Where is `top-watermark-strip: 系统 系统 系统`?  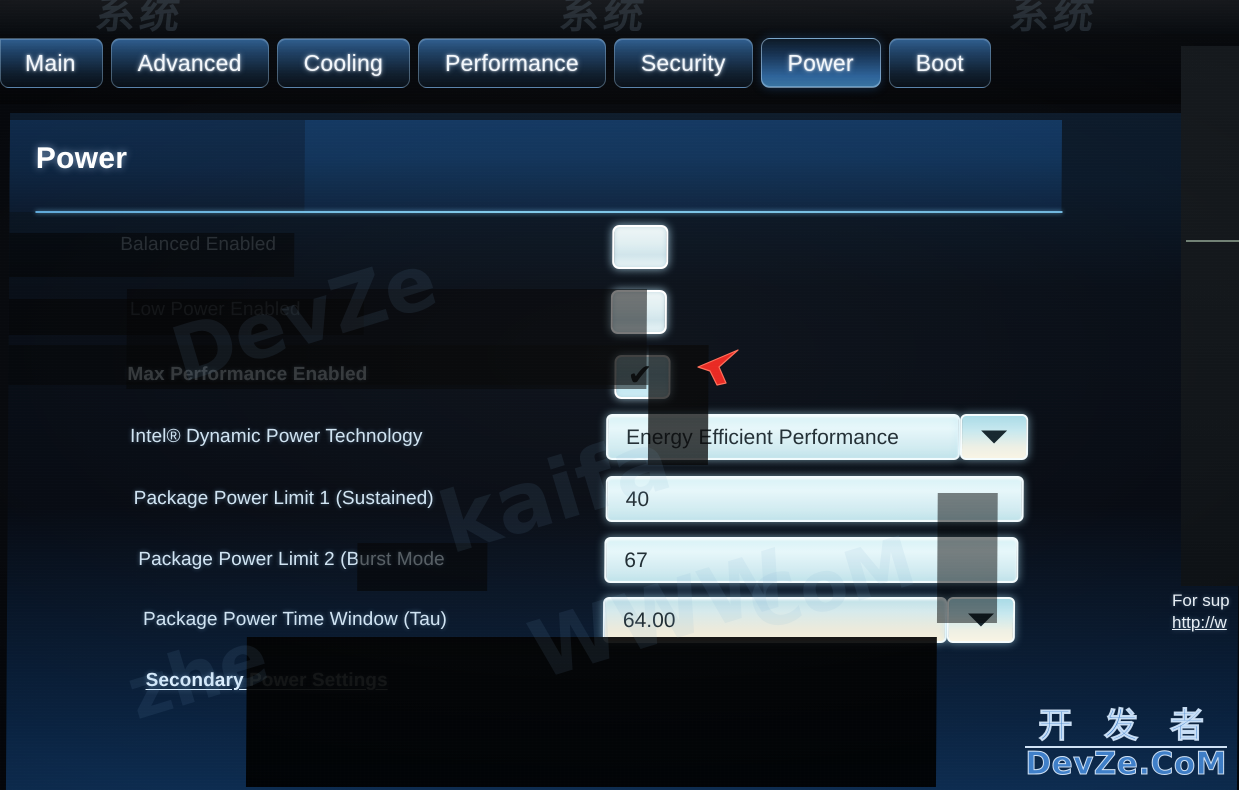
top-watermark-strip: 系统 系统 系统 is located at coordinates (619, 17).